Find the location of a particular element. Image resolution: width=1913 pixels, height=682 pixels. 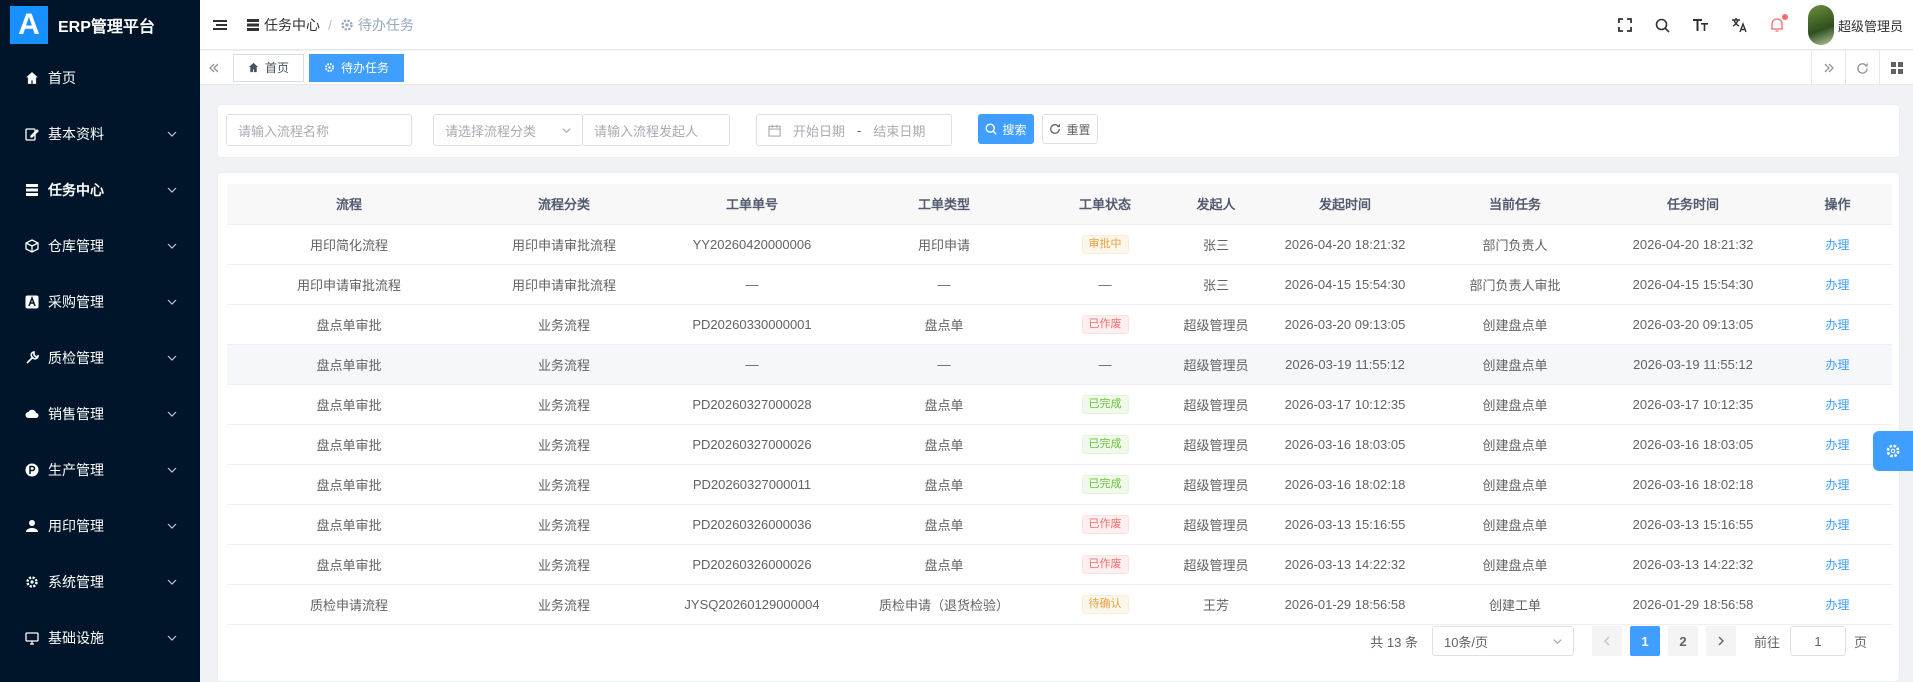

sidebar-item-1: 基本资料 is located at coordinates (100, 134).